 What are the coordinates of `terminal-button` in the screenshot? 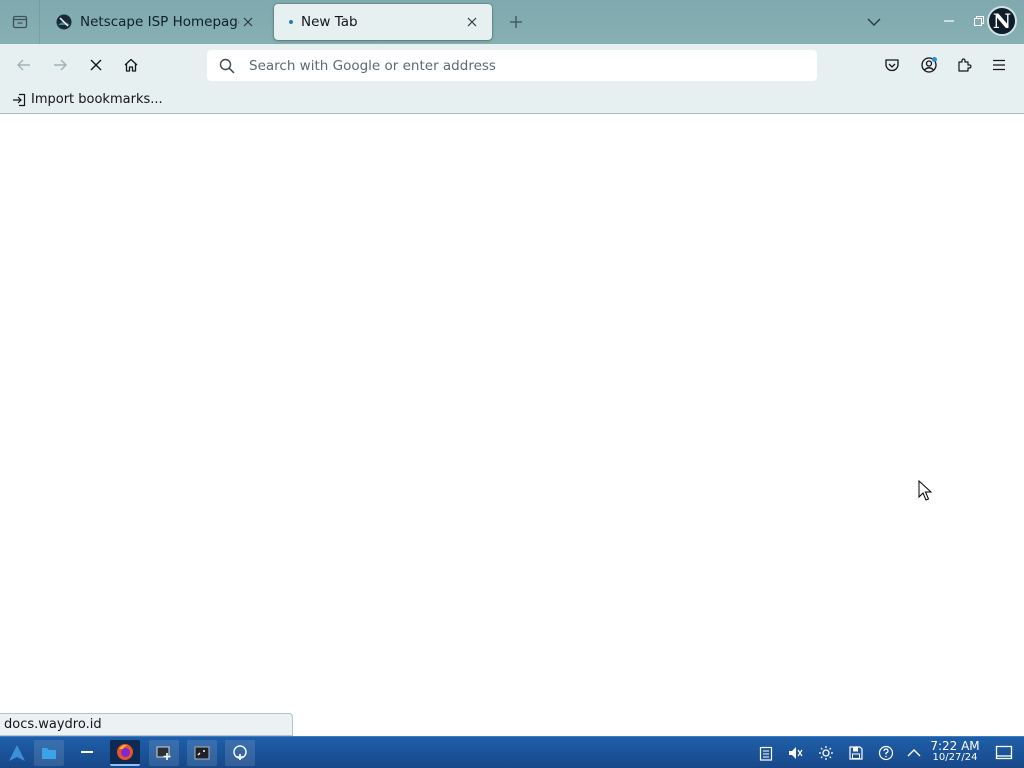 It's located at (202, 753).